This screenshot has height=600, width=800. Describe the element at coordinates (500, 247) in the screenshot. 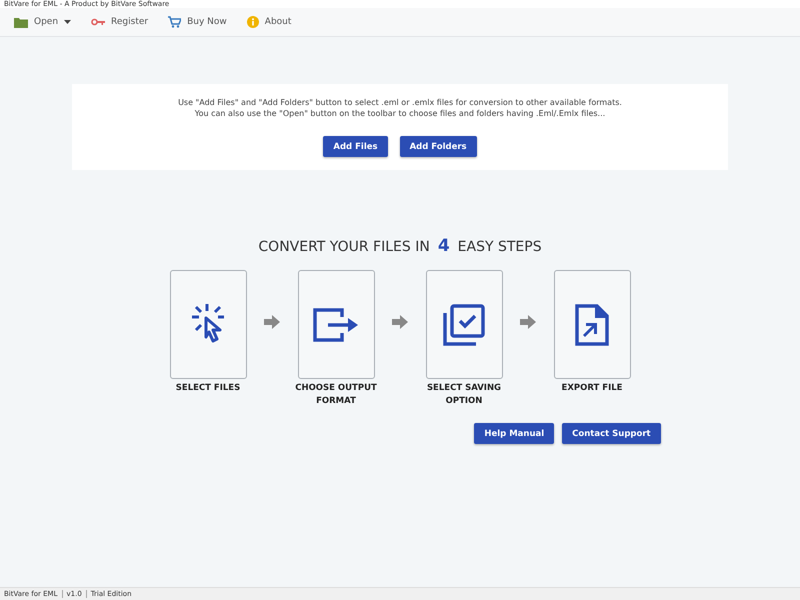

I see `steps-heading: EASY STEPS` at that location.